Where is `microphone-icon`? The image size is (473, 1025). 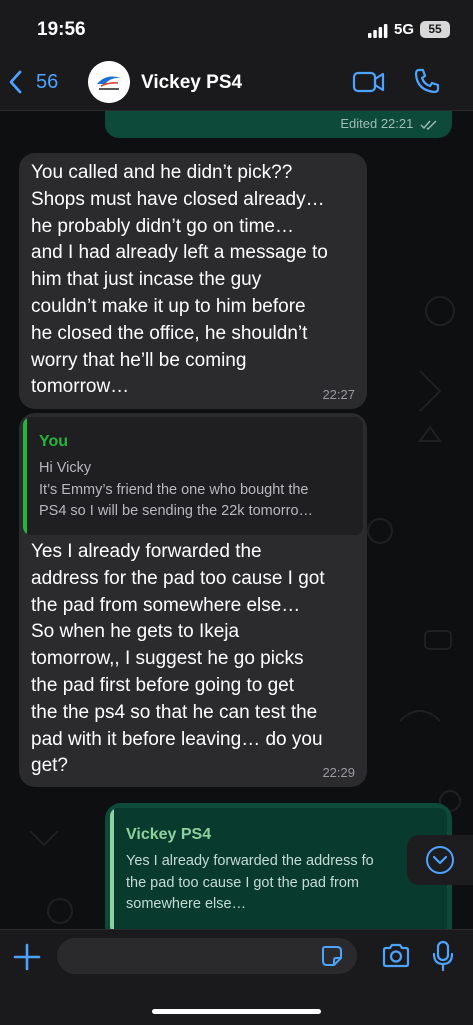 microphone-icon is located at coordinates (443, 956).